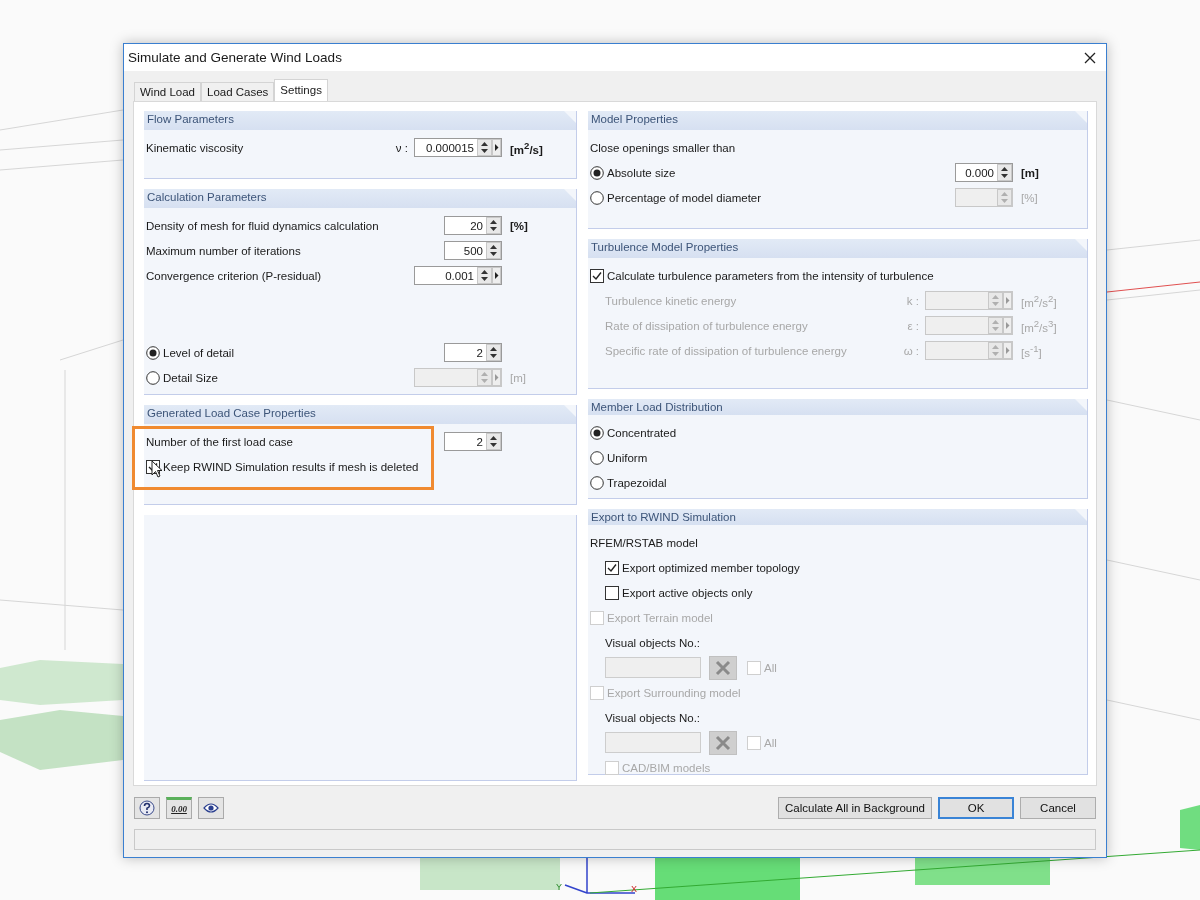 The image size is (1200, 900). I want to click on decimals-button: 0.00, so click(179, 808).